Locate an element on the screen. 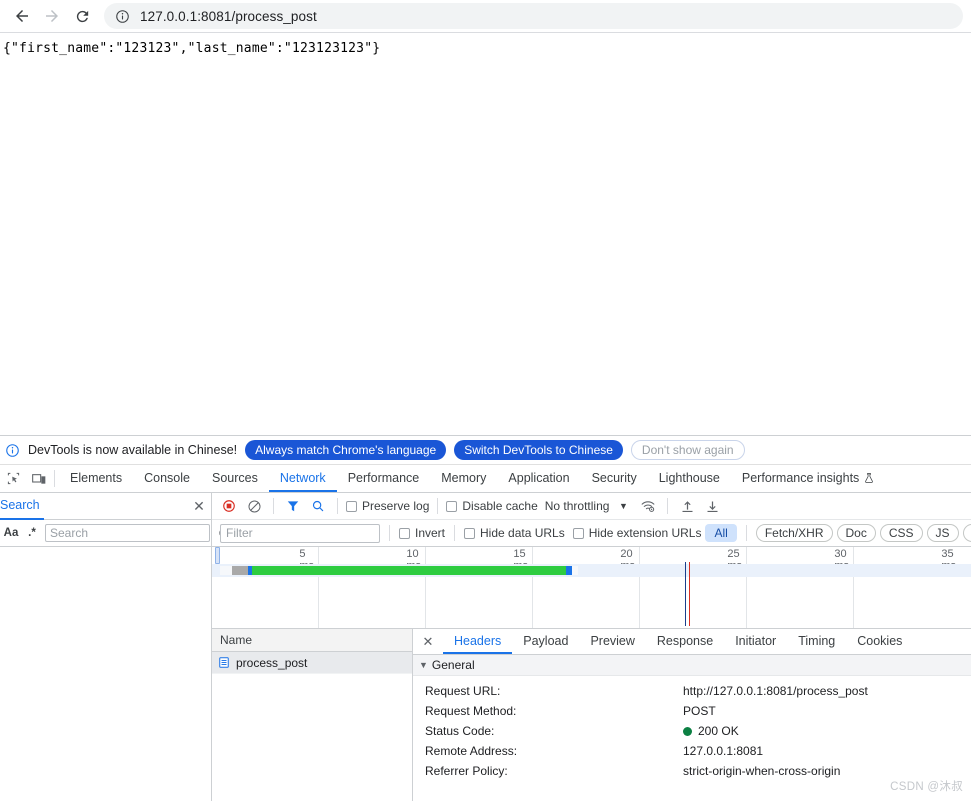 This screenshot has height=801, width=971. search-drawer: Search ✕ Aa .* is located at coordinates (126, 647).